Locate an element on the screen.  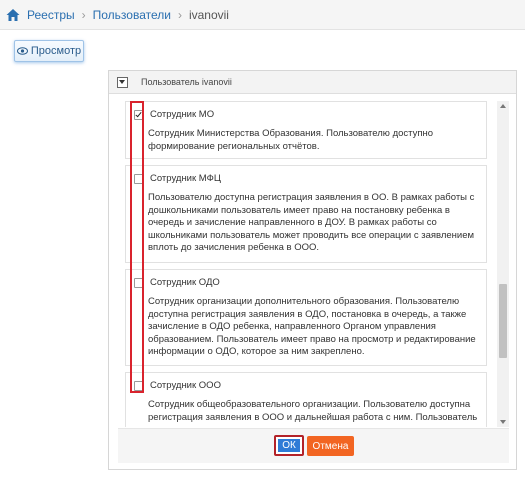
breadcrumb: Реестры › Пользователи › ivanovii is located at coordinates (262, 15).